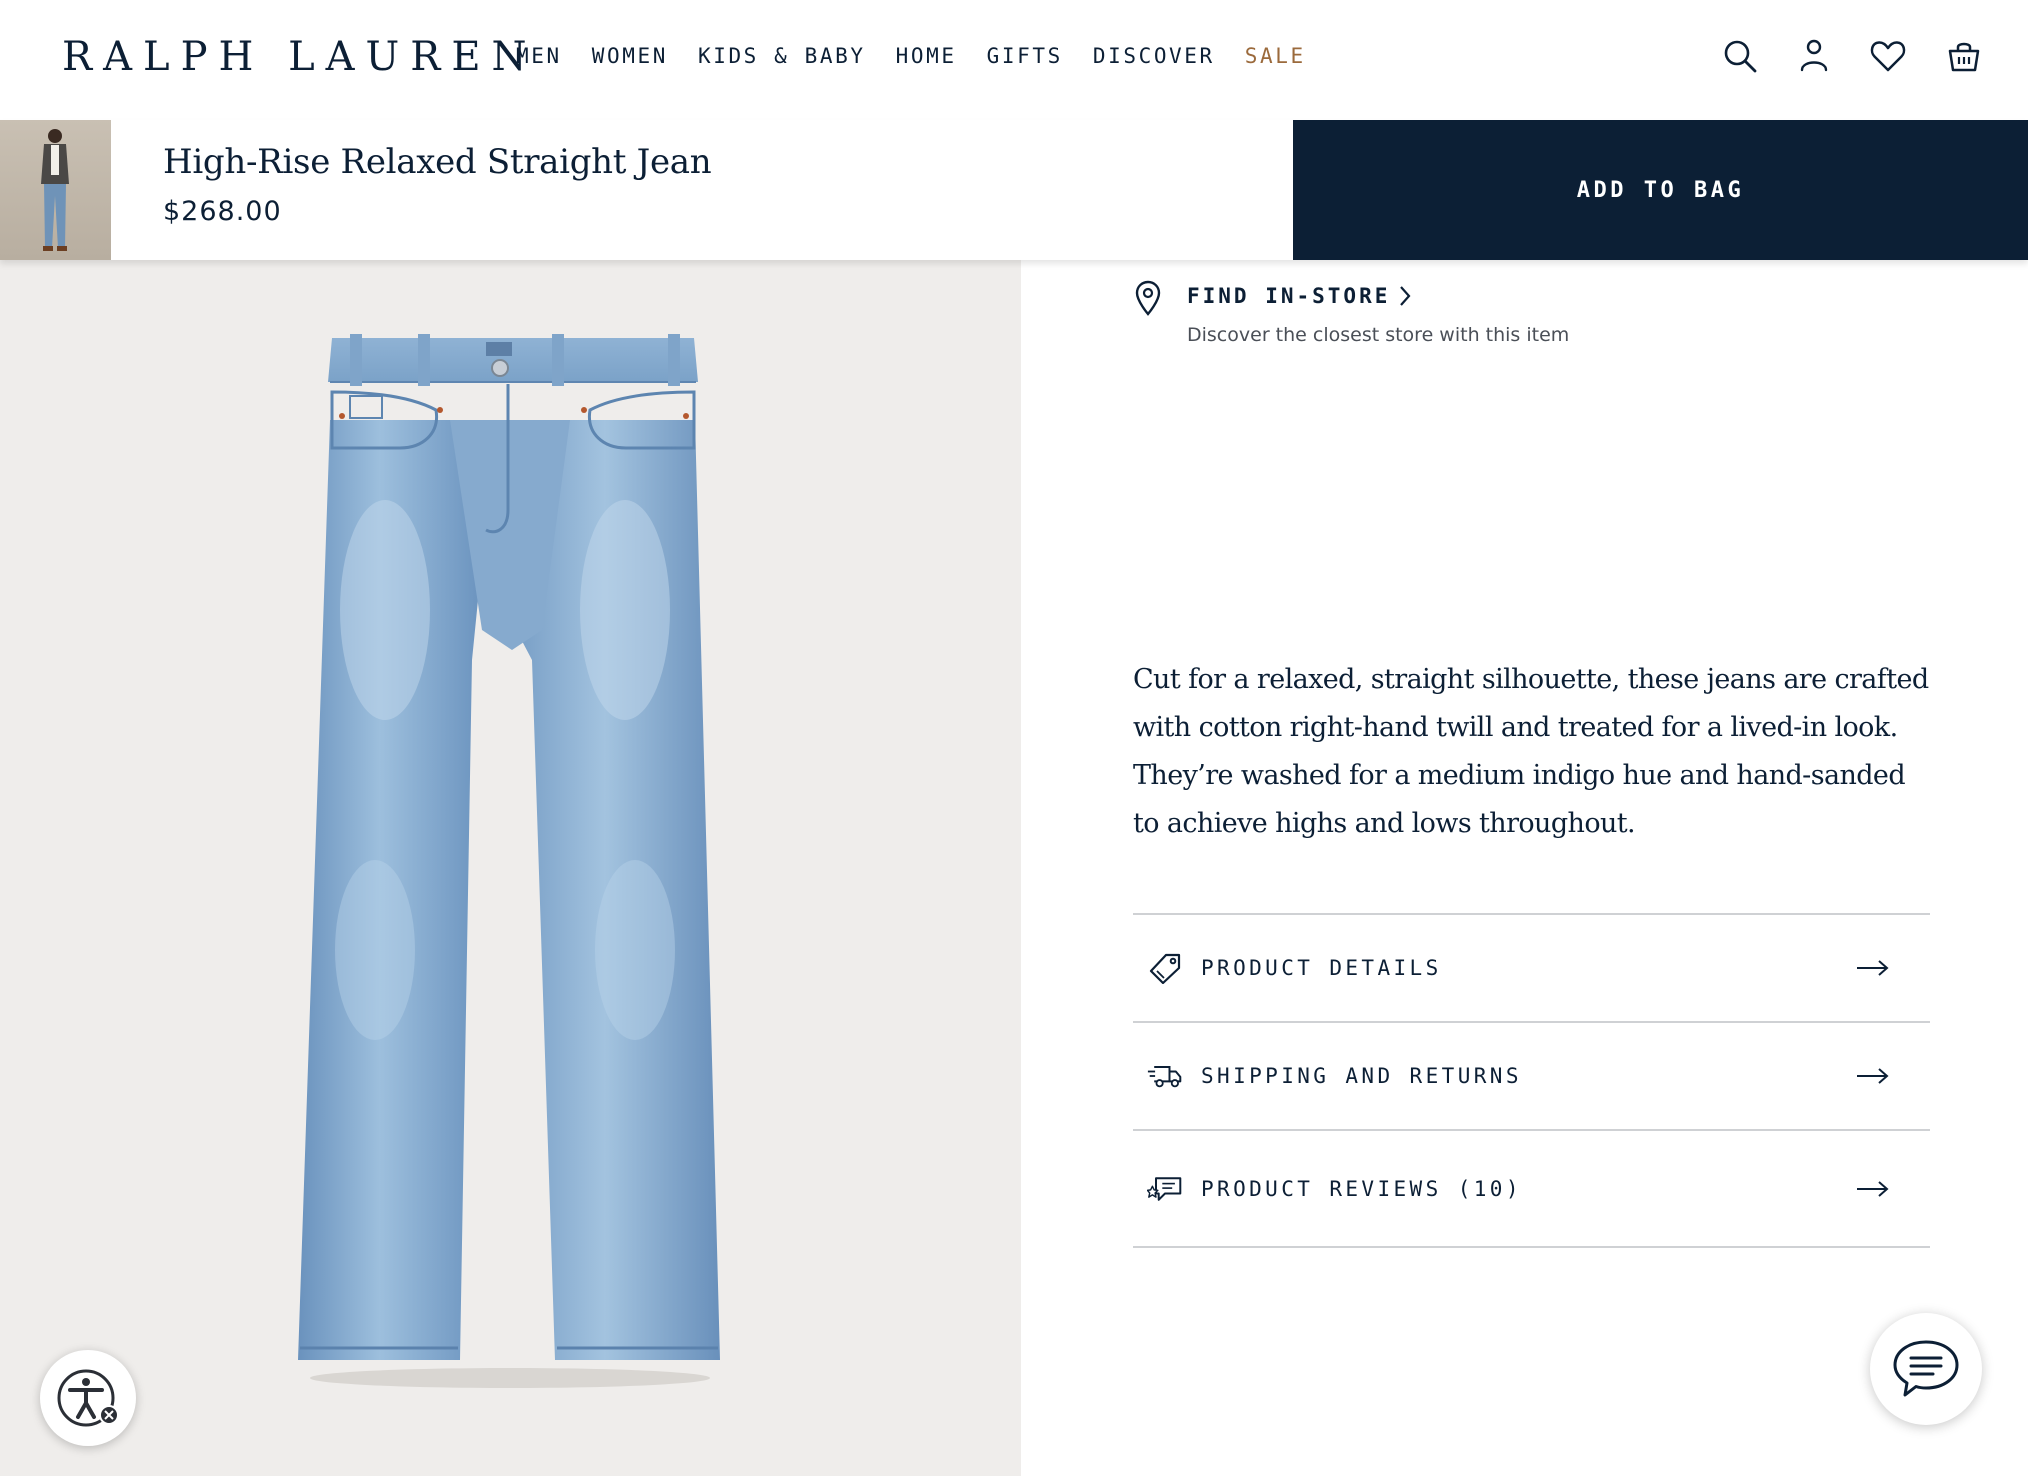 This screenshot has height=1476, width=2028. What do you see at coordinates (782, 56) in the screenshot?
I see `nav-item-kids-baby: KIDS & BABY` at bounding box center [782, 56].